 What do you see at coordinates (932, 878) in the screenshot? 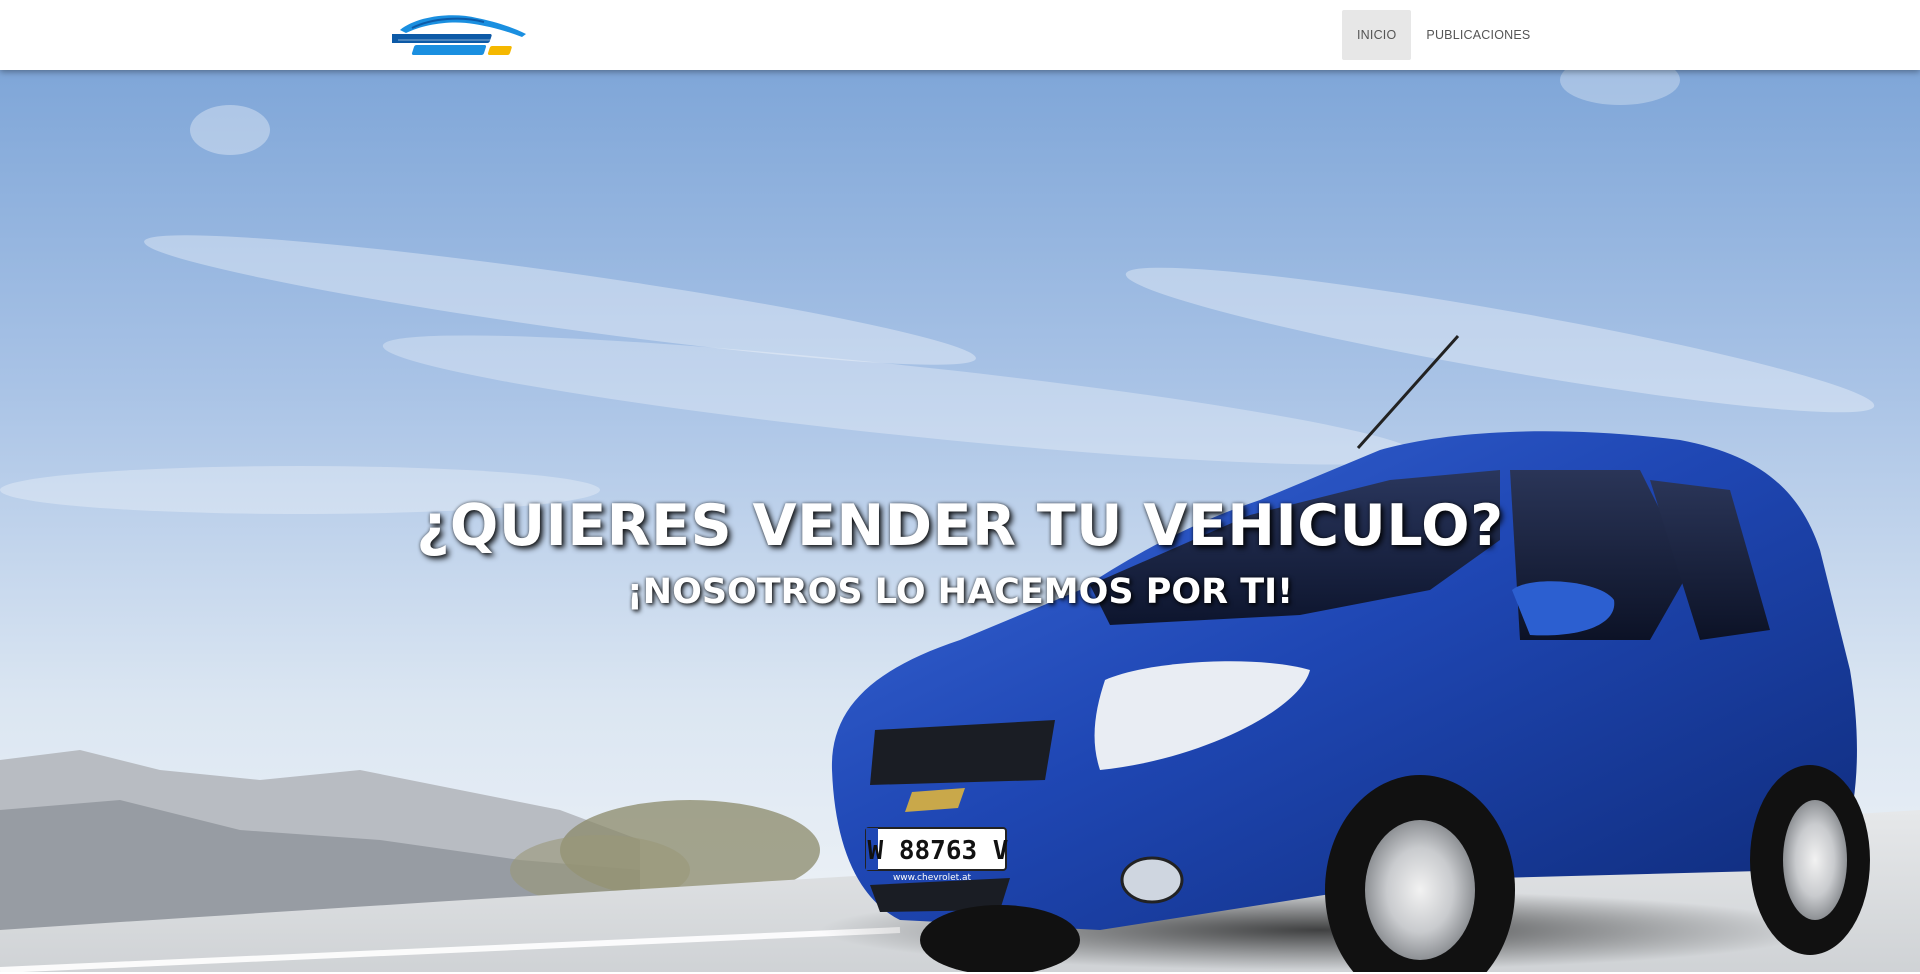
I see `dealer-plate-text: www.chevrolet.at` at bounding box center [932, 878].